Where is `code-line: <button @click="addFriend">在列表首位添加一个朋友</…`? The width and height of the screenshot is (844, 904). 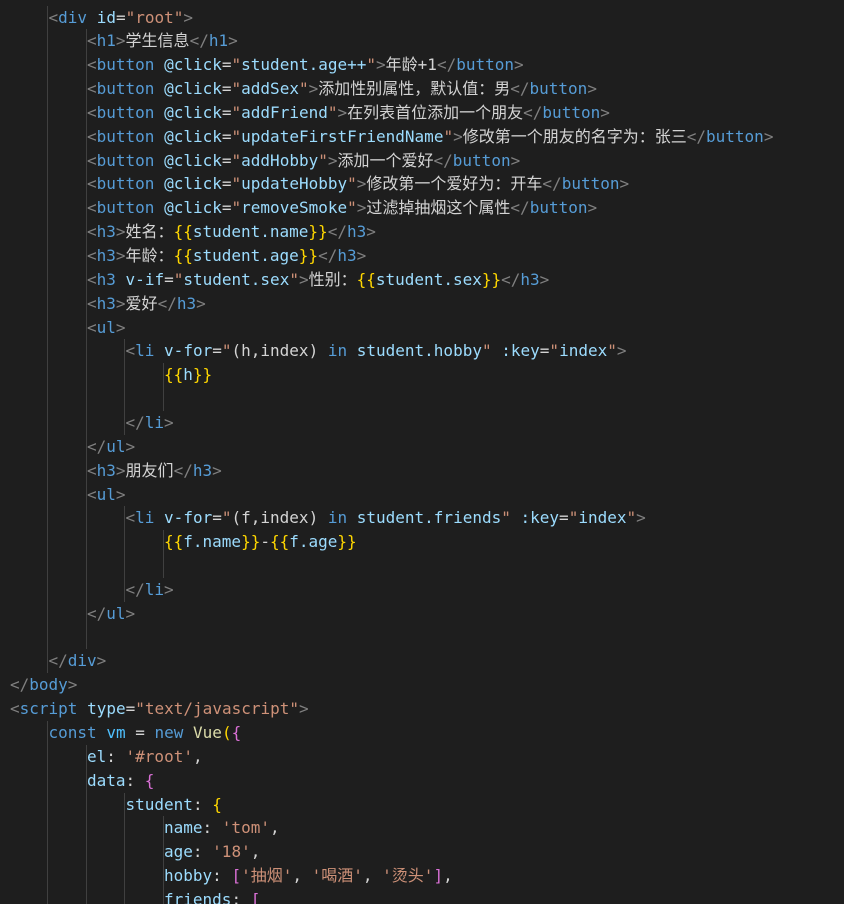 code-line: <button @click="addFriend">在列表首位添加一个朋友</… is located at coordinates (348, 113).